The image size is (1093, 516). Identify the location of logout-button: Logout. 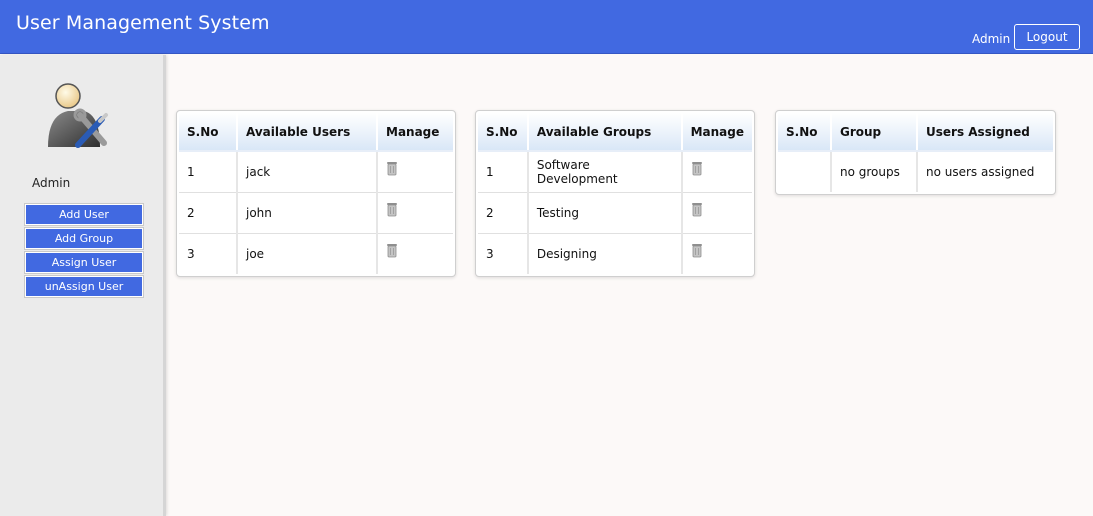
(1047, 37).